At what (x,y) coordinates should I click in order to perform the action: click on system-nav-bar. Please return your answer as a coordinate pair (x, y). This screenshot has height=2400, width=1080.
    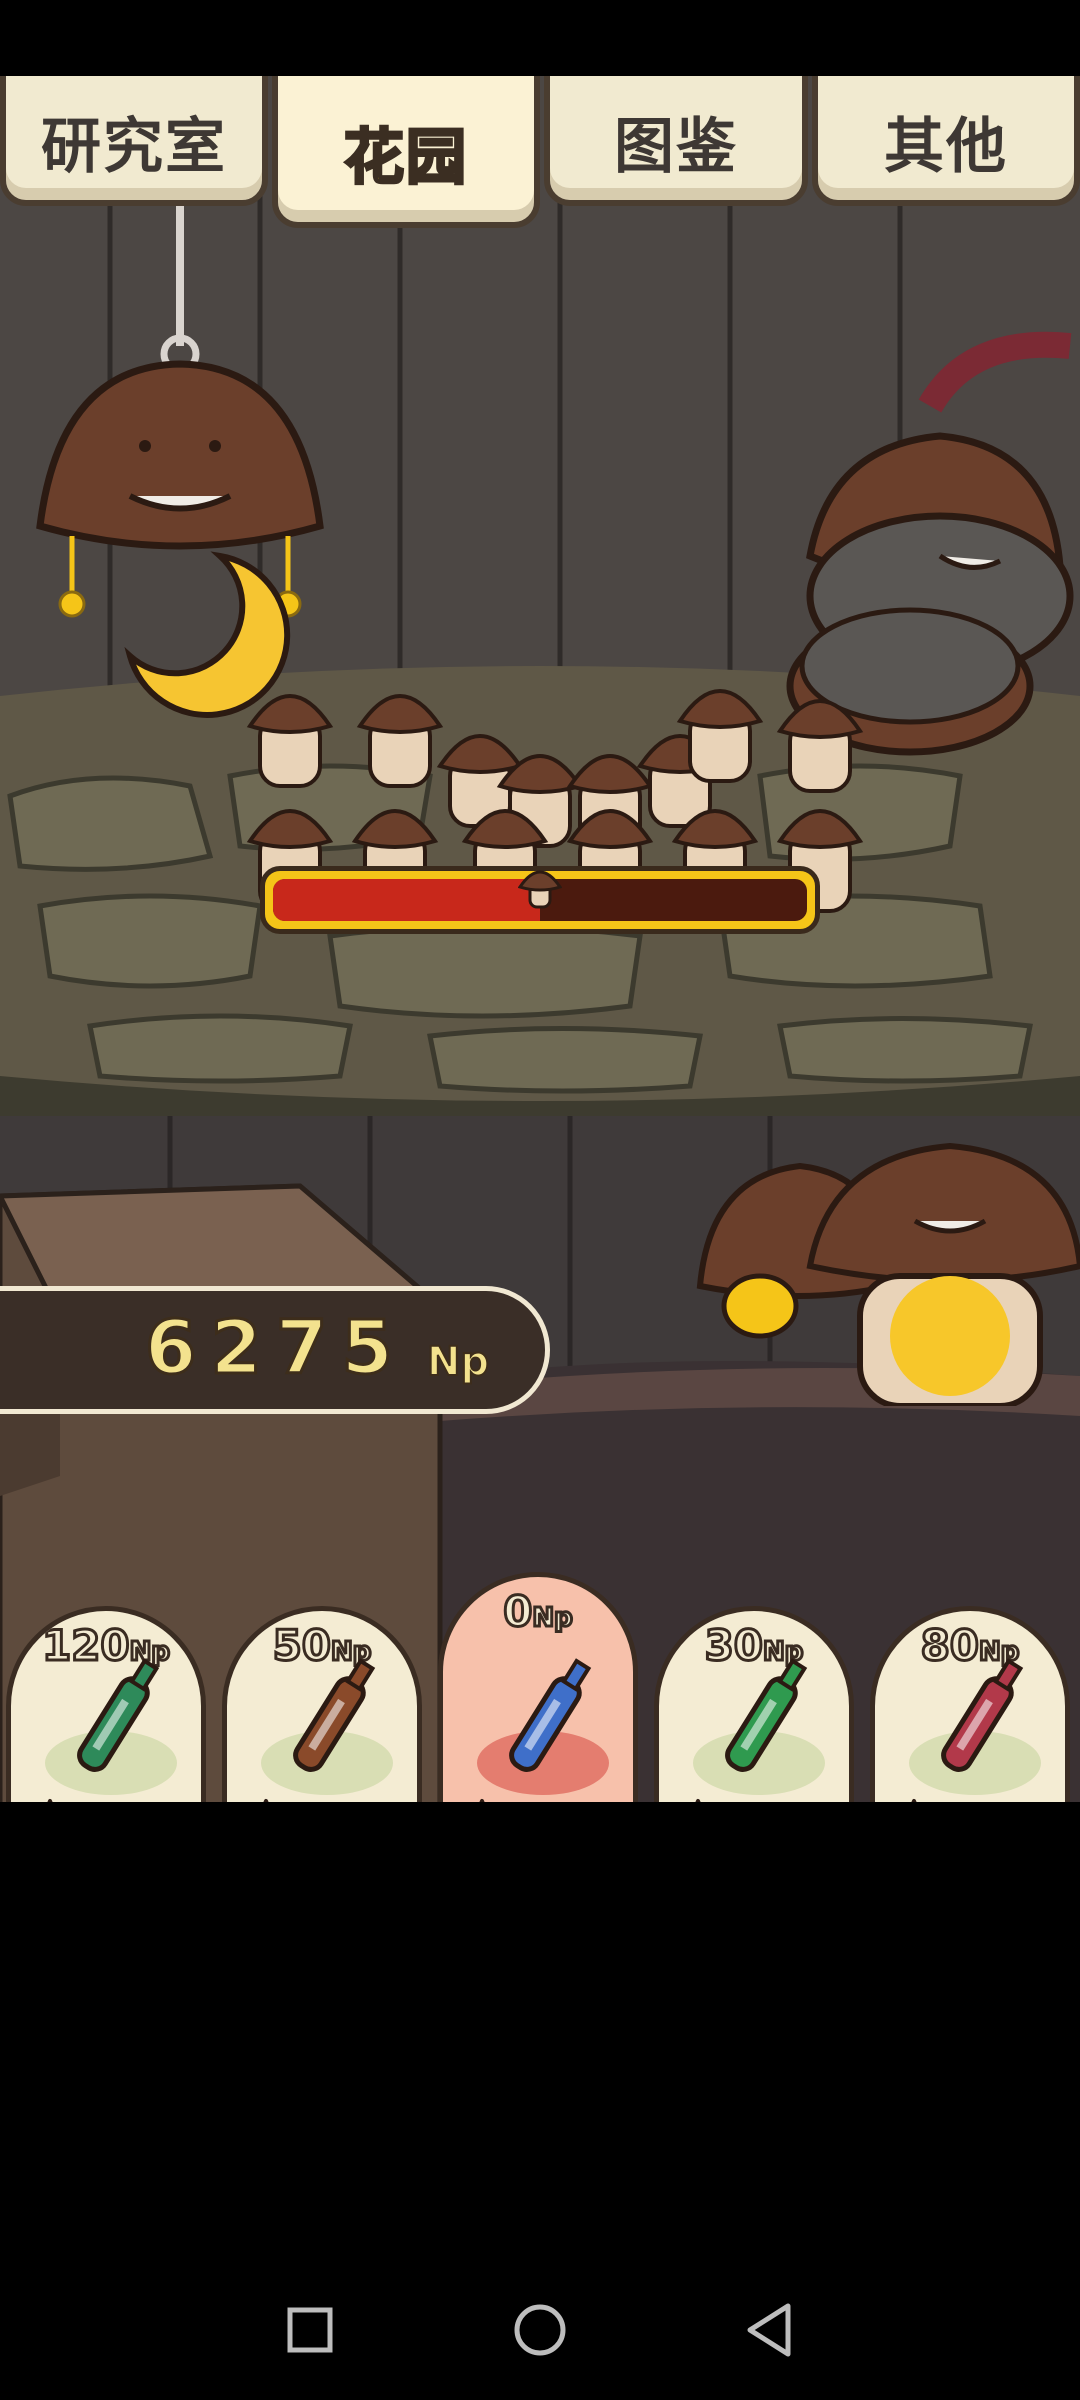
    Looking at the image, I should click on (540, 2330).